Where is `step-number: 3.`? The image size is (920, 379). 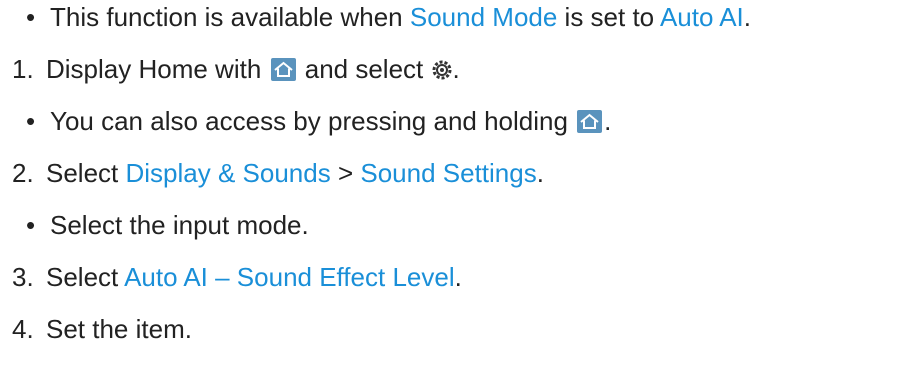
step-number: 3. is located at coordinates (23, 277).